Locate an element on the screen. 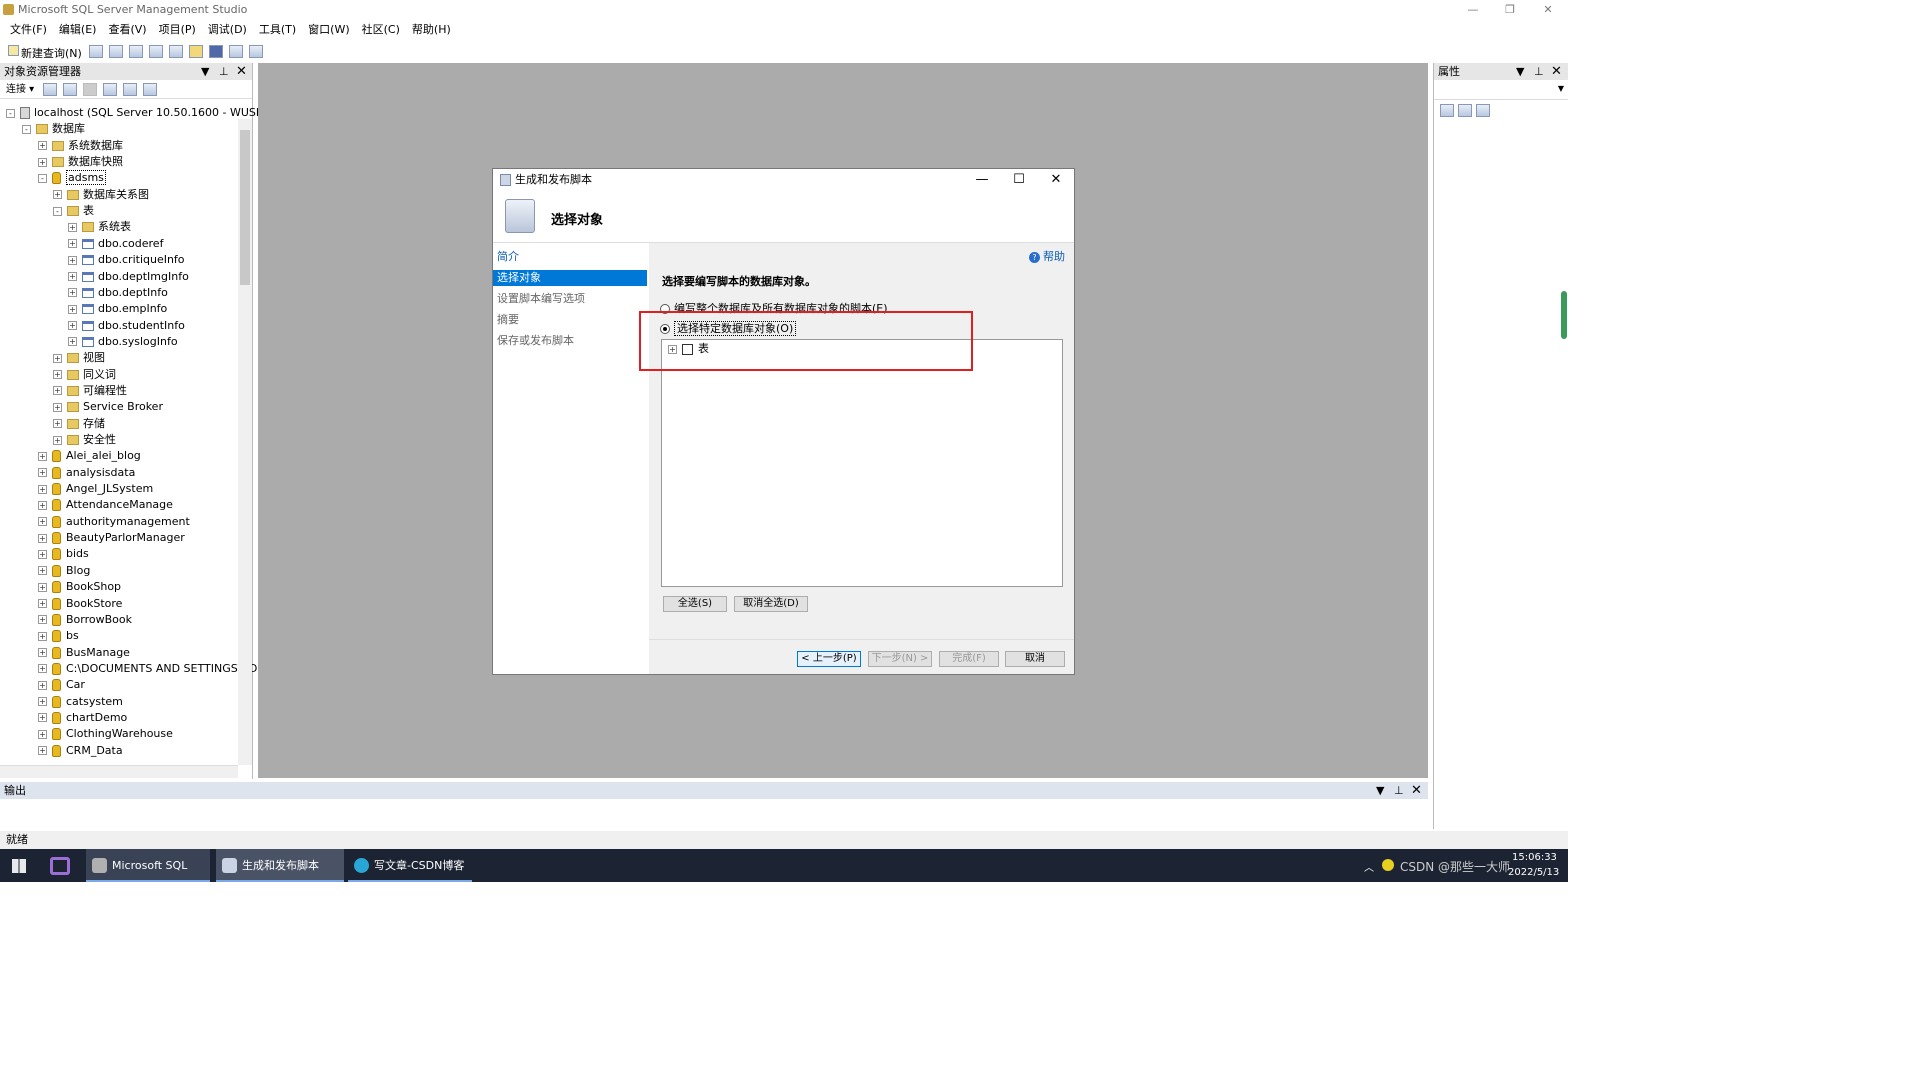  tree-table-item: + dbo.empInfo is located at coordinates (117, 309).